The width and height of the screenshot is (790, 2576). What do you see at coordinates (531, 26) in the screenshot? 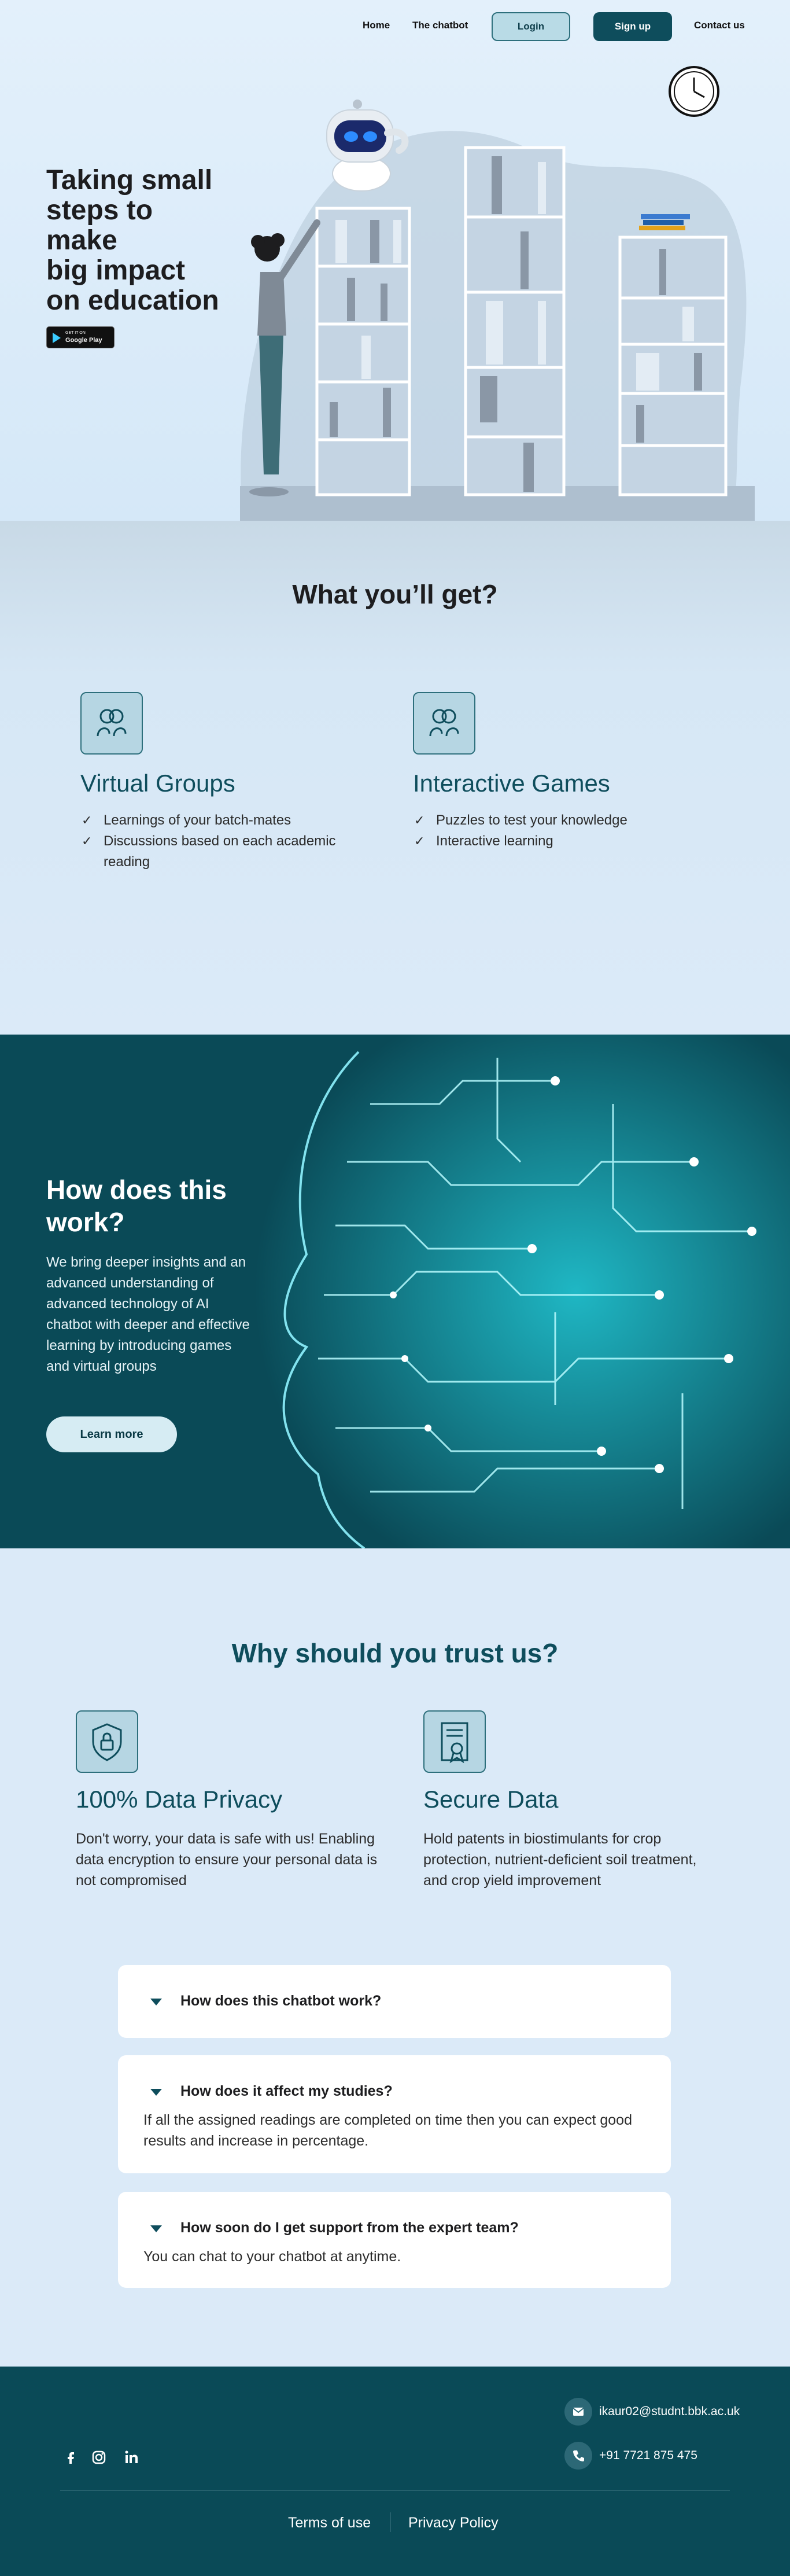
I see `login-button: Login` at bounding box center [531, 26].